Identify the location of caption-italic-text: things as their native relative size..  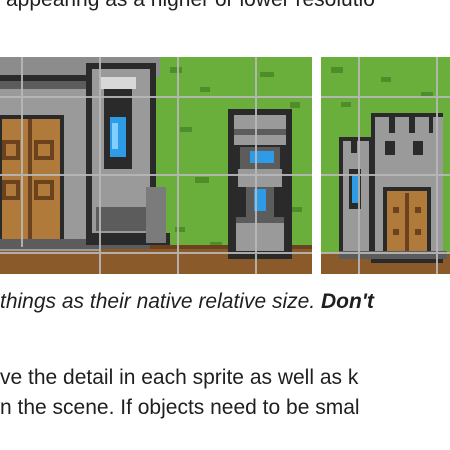
(160, 301).